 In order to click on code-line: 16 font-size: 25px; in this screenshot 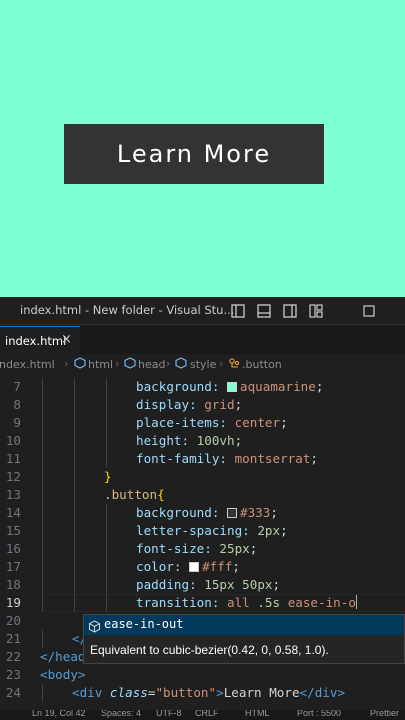, I will do `click(202, 549)`.